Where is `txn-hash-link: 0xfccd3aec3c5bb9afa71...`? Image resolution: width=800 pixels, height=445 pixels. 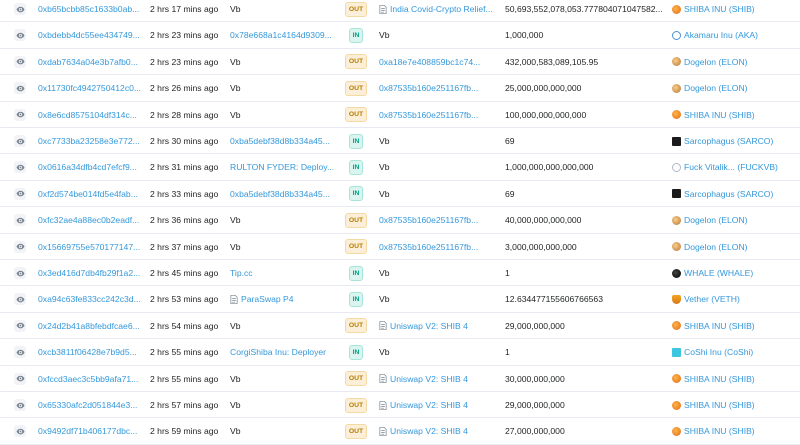 txn-hash-link: 0xfccd3aec3c5bb9afa71... is located at coordinates (90, 379).